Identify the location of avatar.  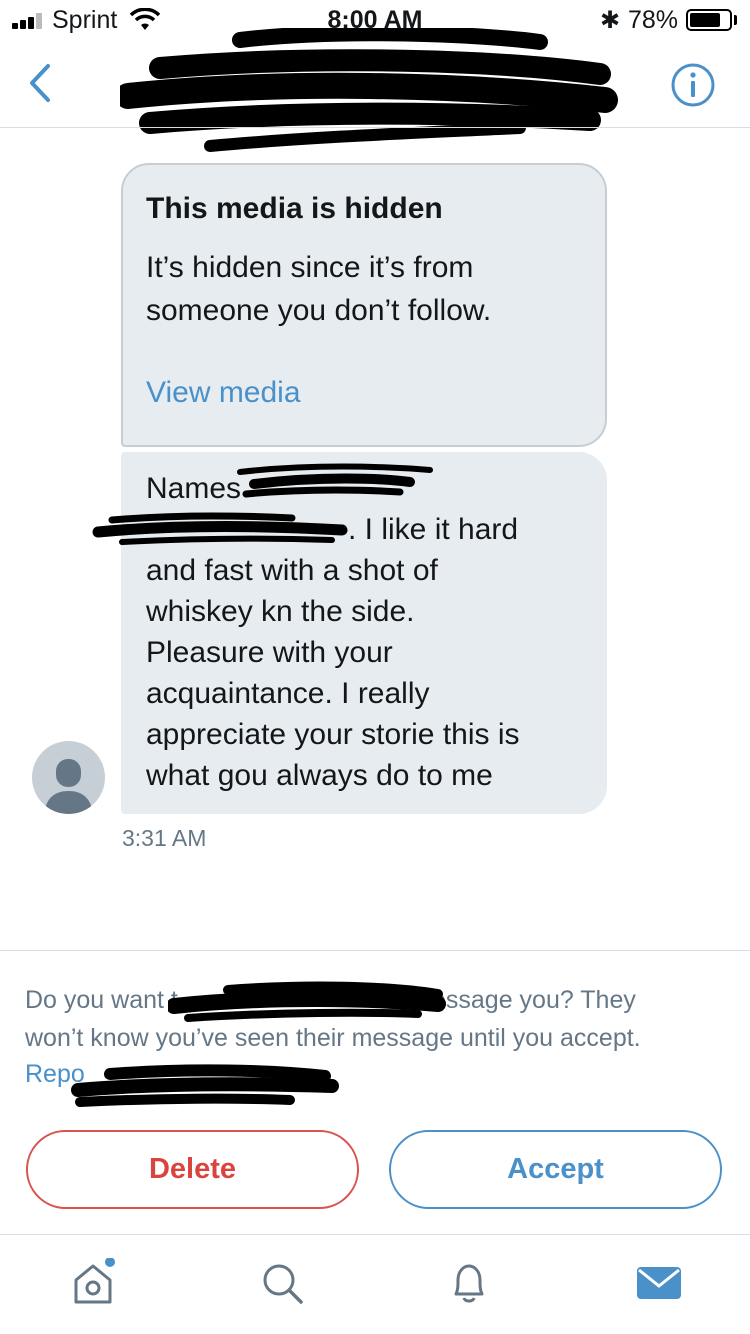
(68, 777).